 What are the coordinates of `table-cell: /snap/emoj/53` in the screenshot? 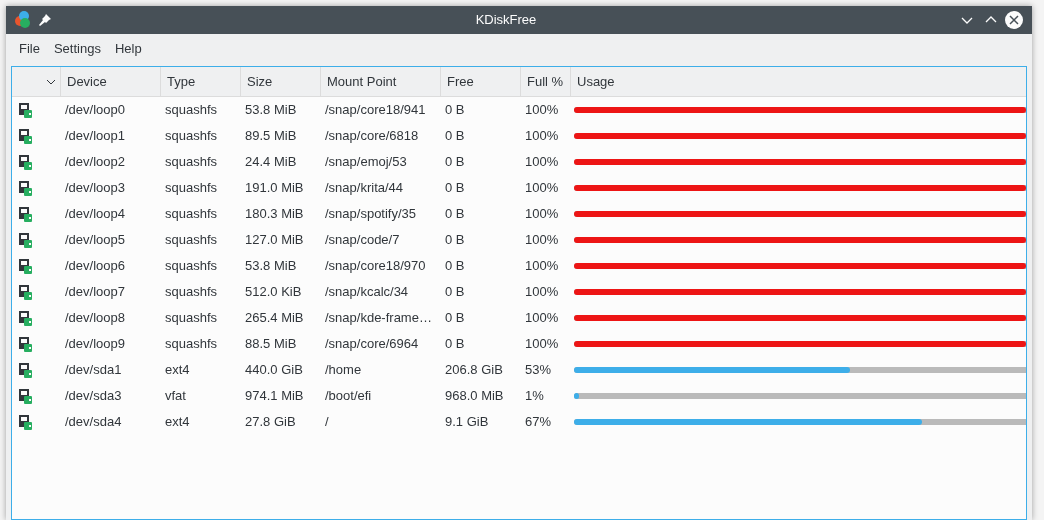 It's located at (366, 162).